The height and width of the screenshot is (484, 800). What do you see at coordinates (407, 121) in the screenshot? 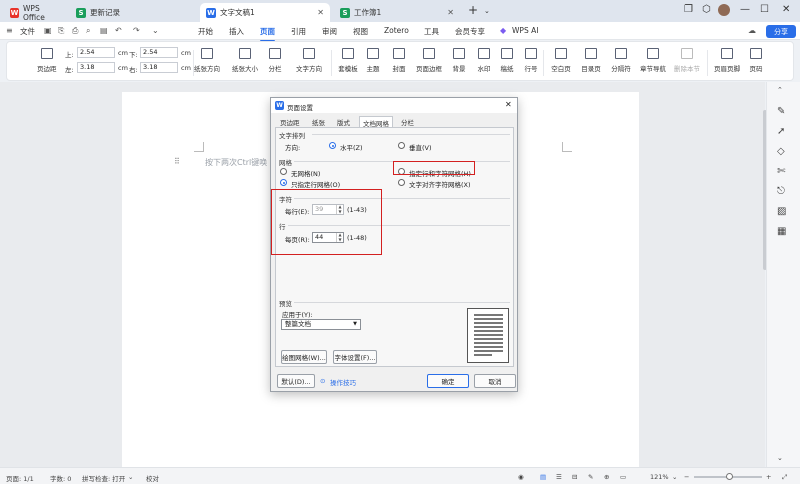
I see `tab-columns: 分栏` at bounding box center [407, 121].